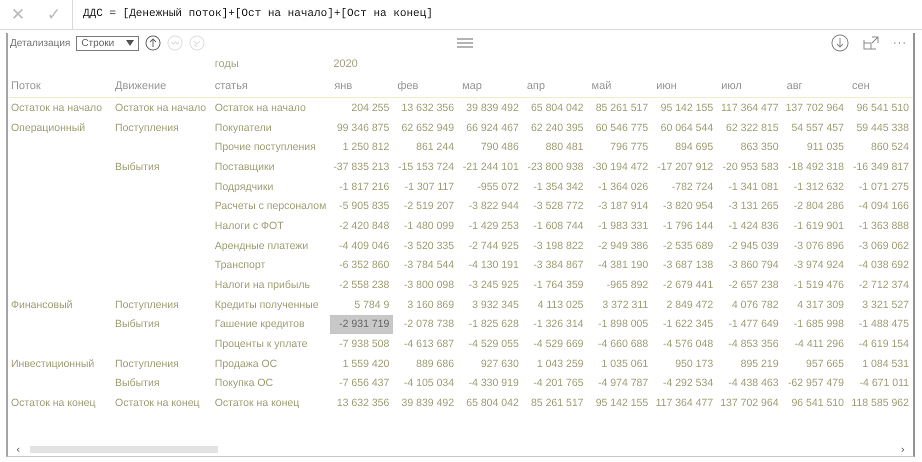 The height and width of the screenshot is (462, 922). I want to click on table-cell: -7 938 508, so click(362, 344).